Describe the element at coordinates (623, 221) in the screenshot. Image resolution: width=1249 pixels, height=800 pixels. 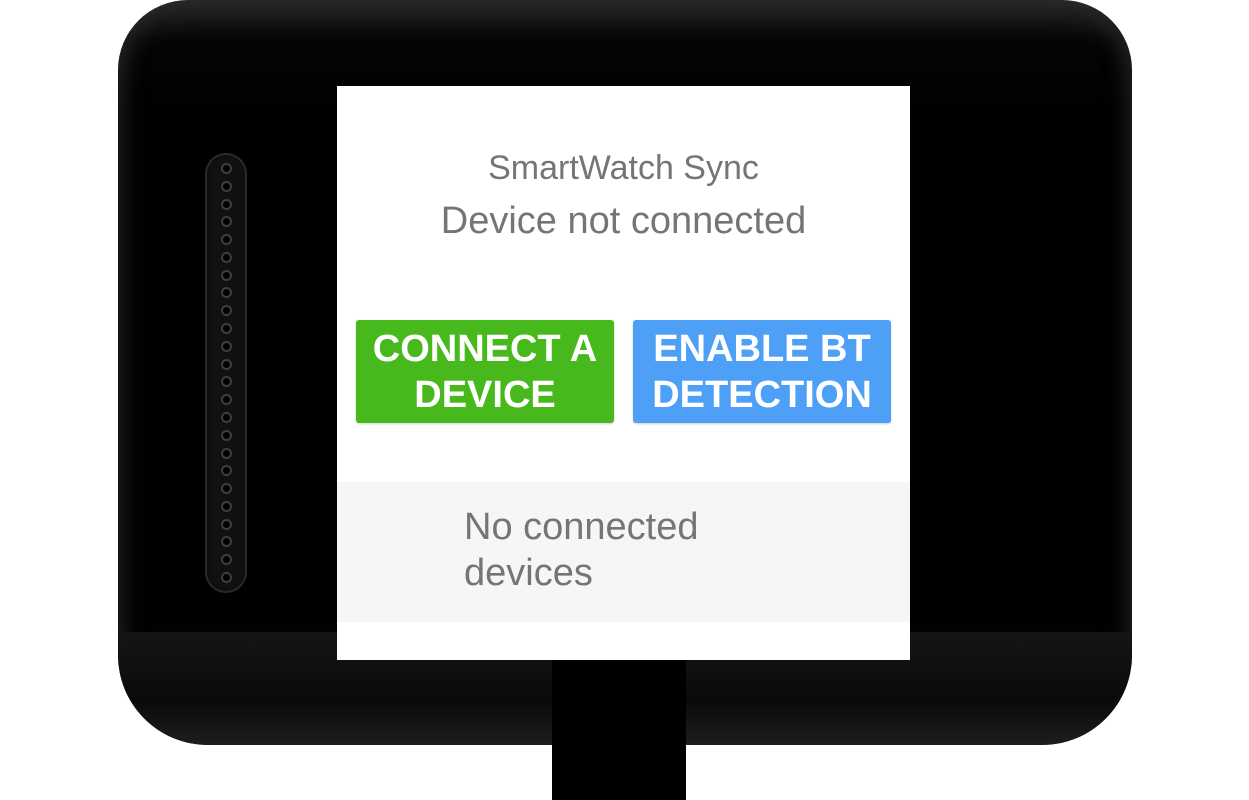
I see `connection-status: Device not connected` at that location.